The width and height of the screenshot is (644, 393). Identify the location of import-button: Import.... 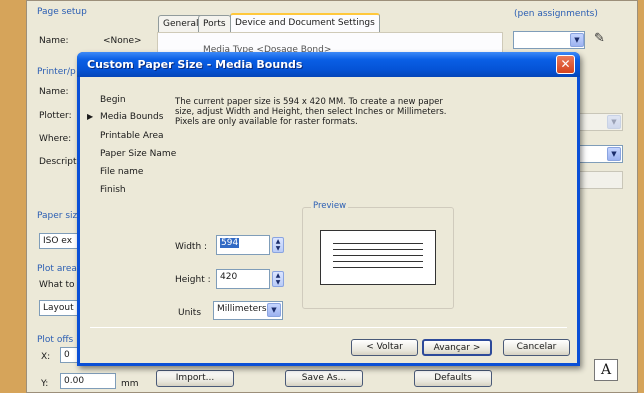
(195, 378).